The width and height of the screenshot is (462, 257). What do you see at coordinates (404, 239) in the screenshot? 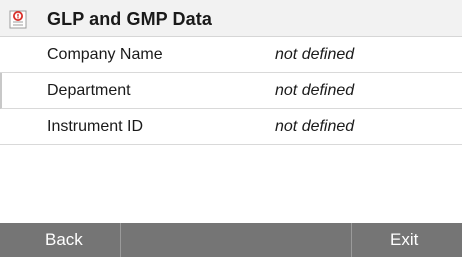
I see `exit-button-label: Exit` at bounding box center [404, 239].